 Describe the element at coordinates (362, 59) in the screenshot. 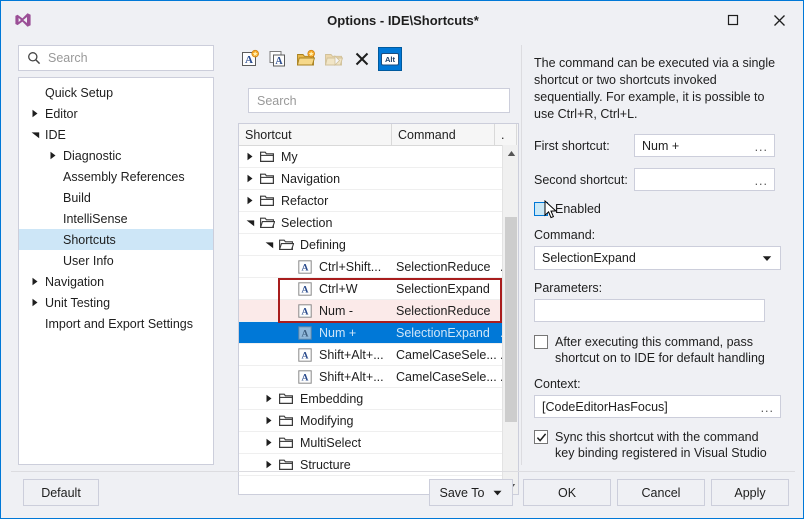

I see `delete-icon` at that location.